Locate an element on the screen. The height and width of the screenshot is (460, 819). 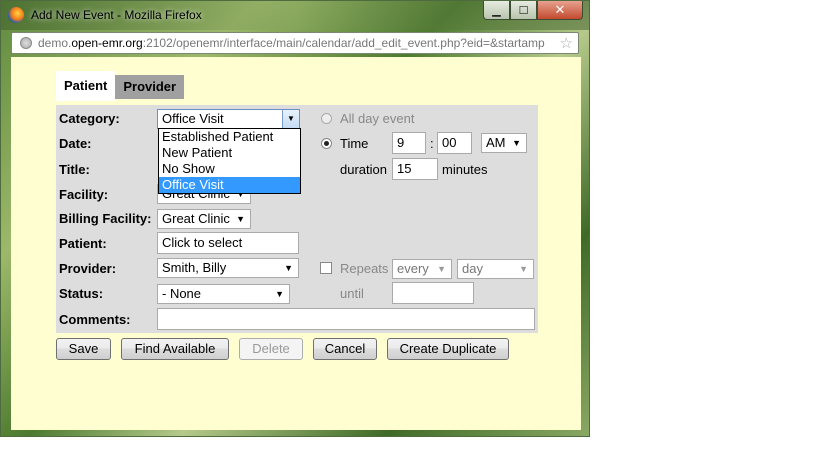
tab-bar: Patient Provider is located at coordinates (120, 86).